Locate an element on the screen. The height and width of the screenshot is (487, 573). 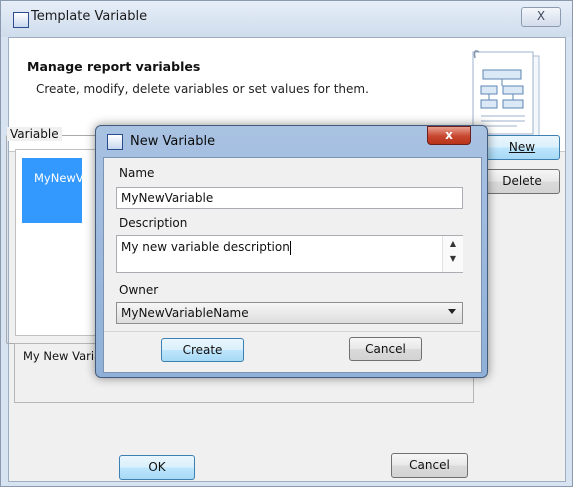
dialog-close-button: x is located at coordinates (449, 135).